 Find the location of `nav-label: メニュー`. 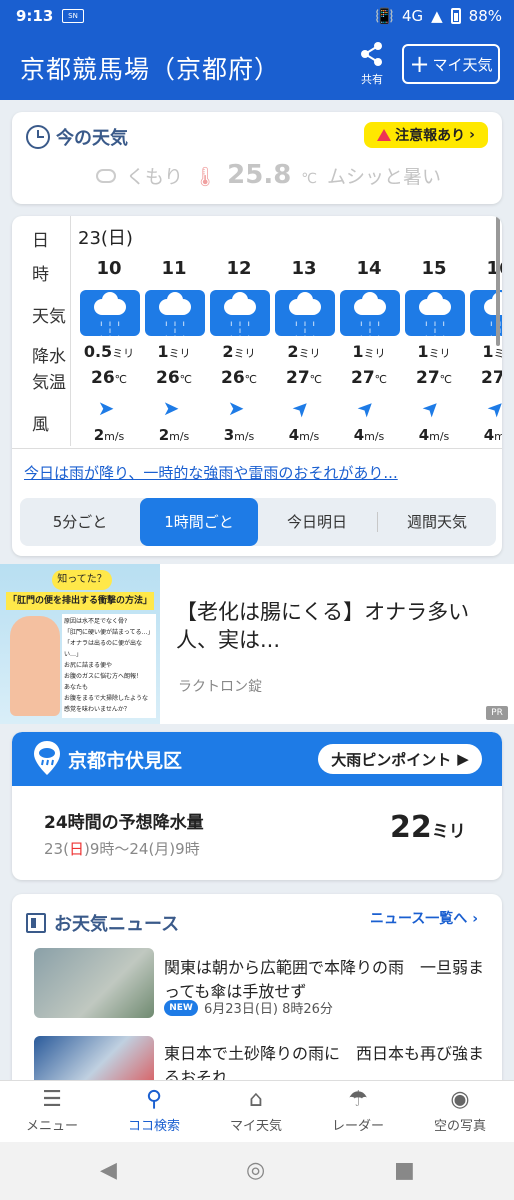

nav-label: メニュー is located at coordinates (51, 1126).